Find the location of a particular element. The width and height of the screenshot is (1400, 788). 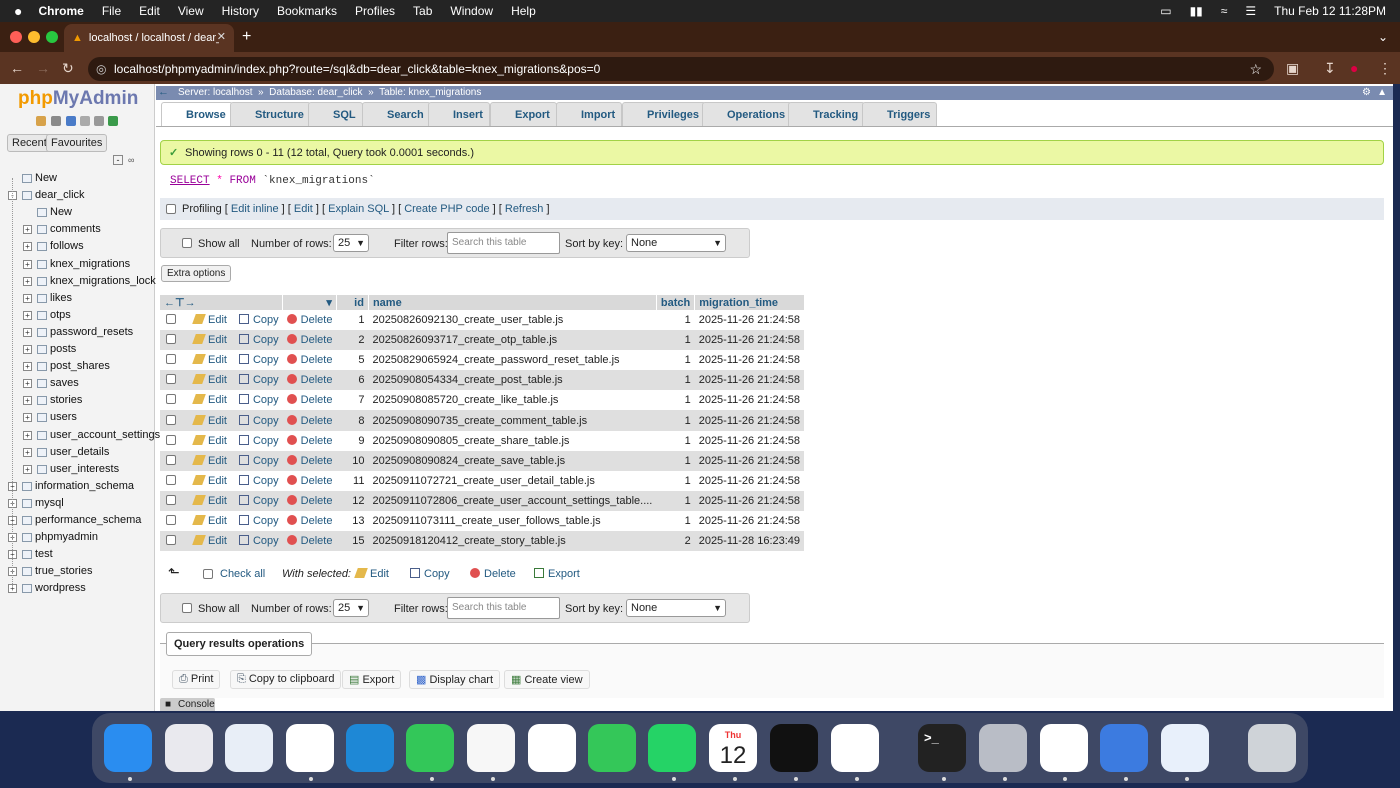

bulk-export-button: Export is located at coordinates (557, 574).